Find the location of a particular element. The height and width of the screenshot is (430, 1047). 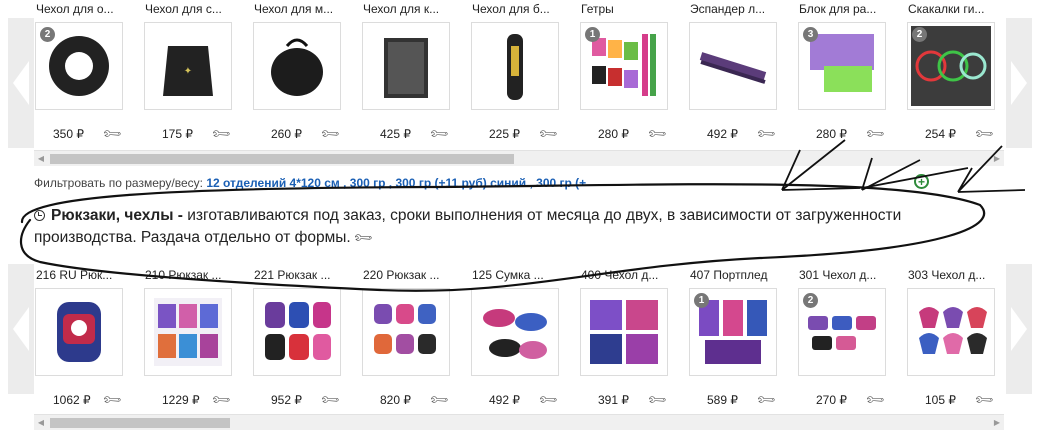

case-set-image is located at coordinates (624, 332).